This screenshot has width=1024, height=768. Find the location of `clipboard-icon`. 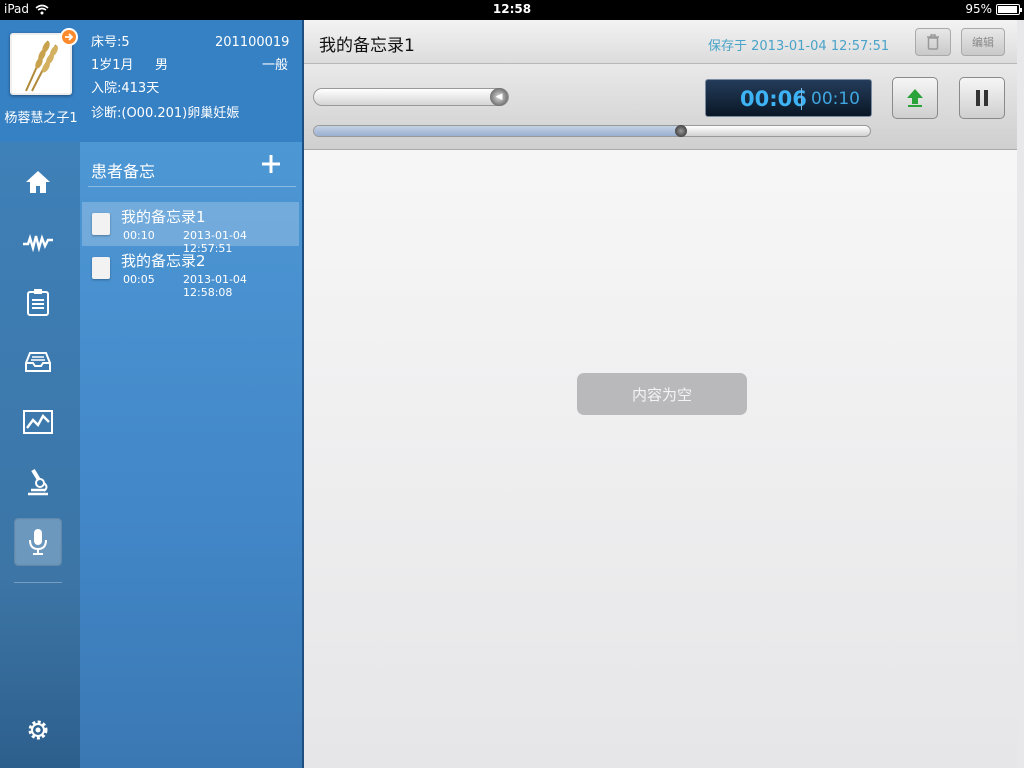

clipboard-icon is located at coordinates (38, 302).